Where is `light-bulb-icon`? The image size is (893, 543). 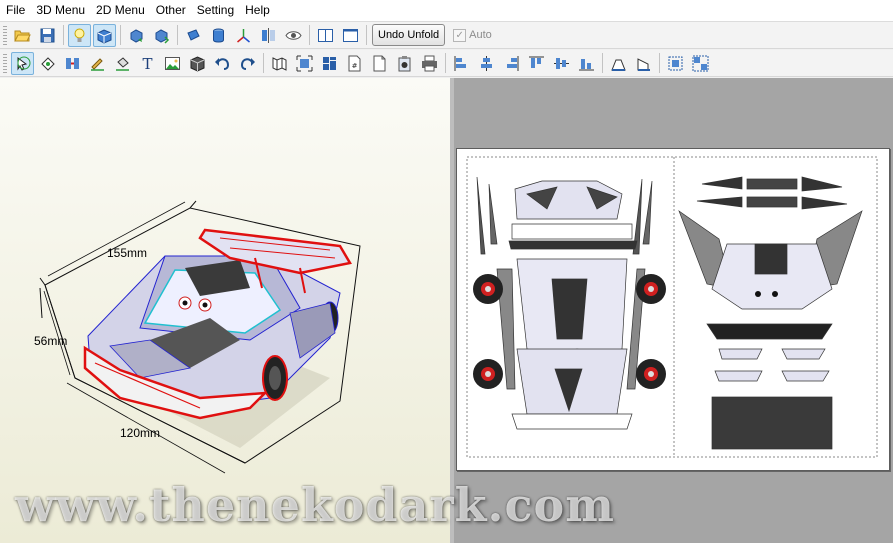 light-bulb-icon is located at coordinates (79, 35).